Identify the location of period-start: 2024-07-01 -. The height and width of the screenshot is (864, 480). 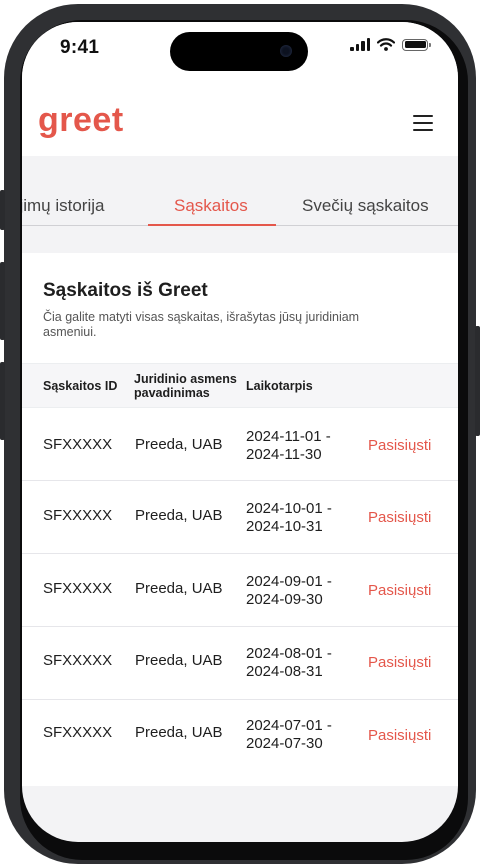
(289, 725).